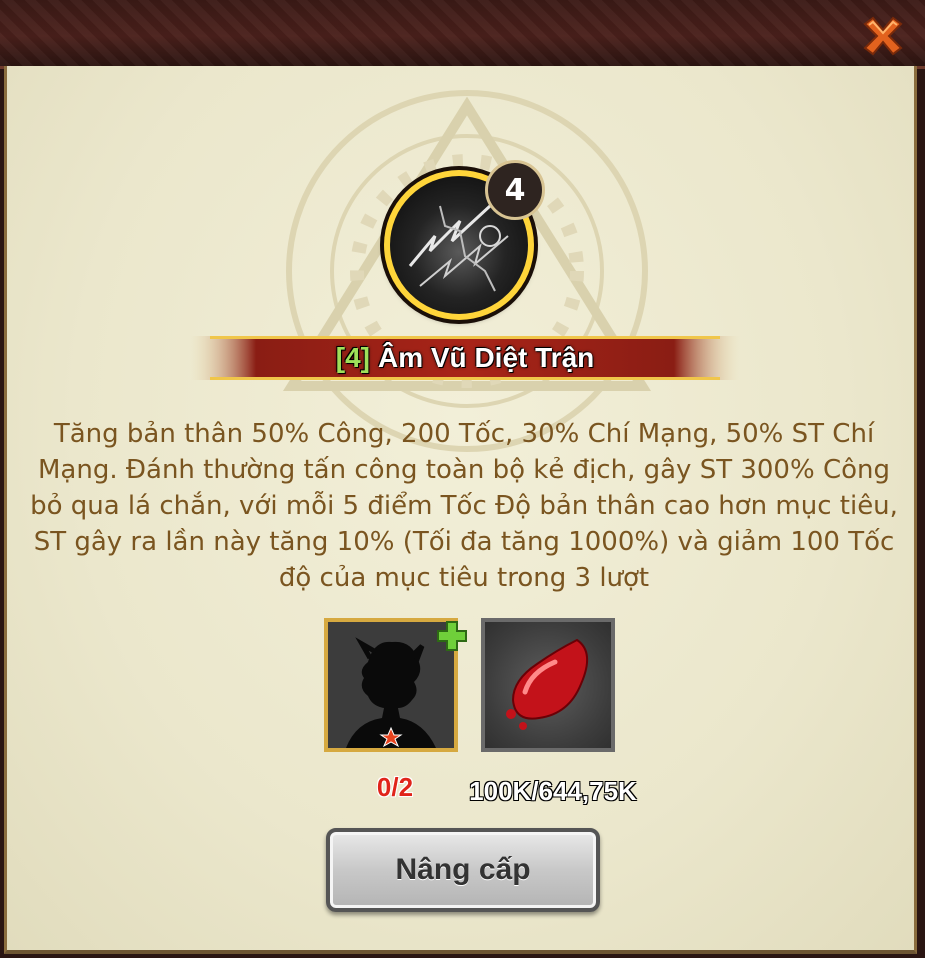 This screenshot has height=958, width=925. What do you see at coordinates (395, 787) in the screenshot?
I see `character-count: 0/2` at bounding box center [395, 787].